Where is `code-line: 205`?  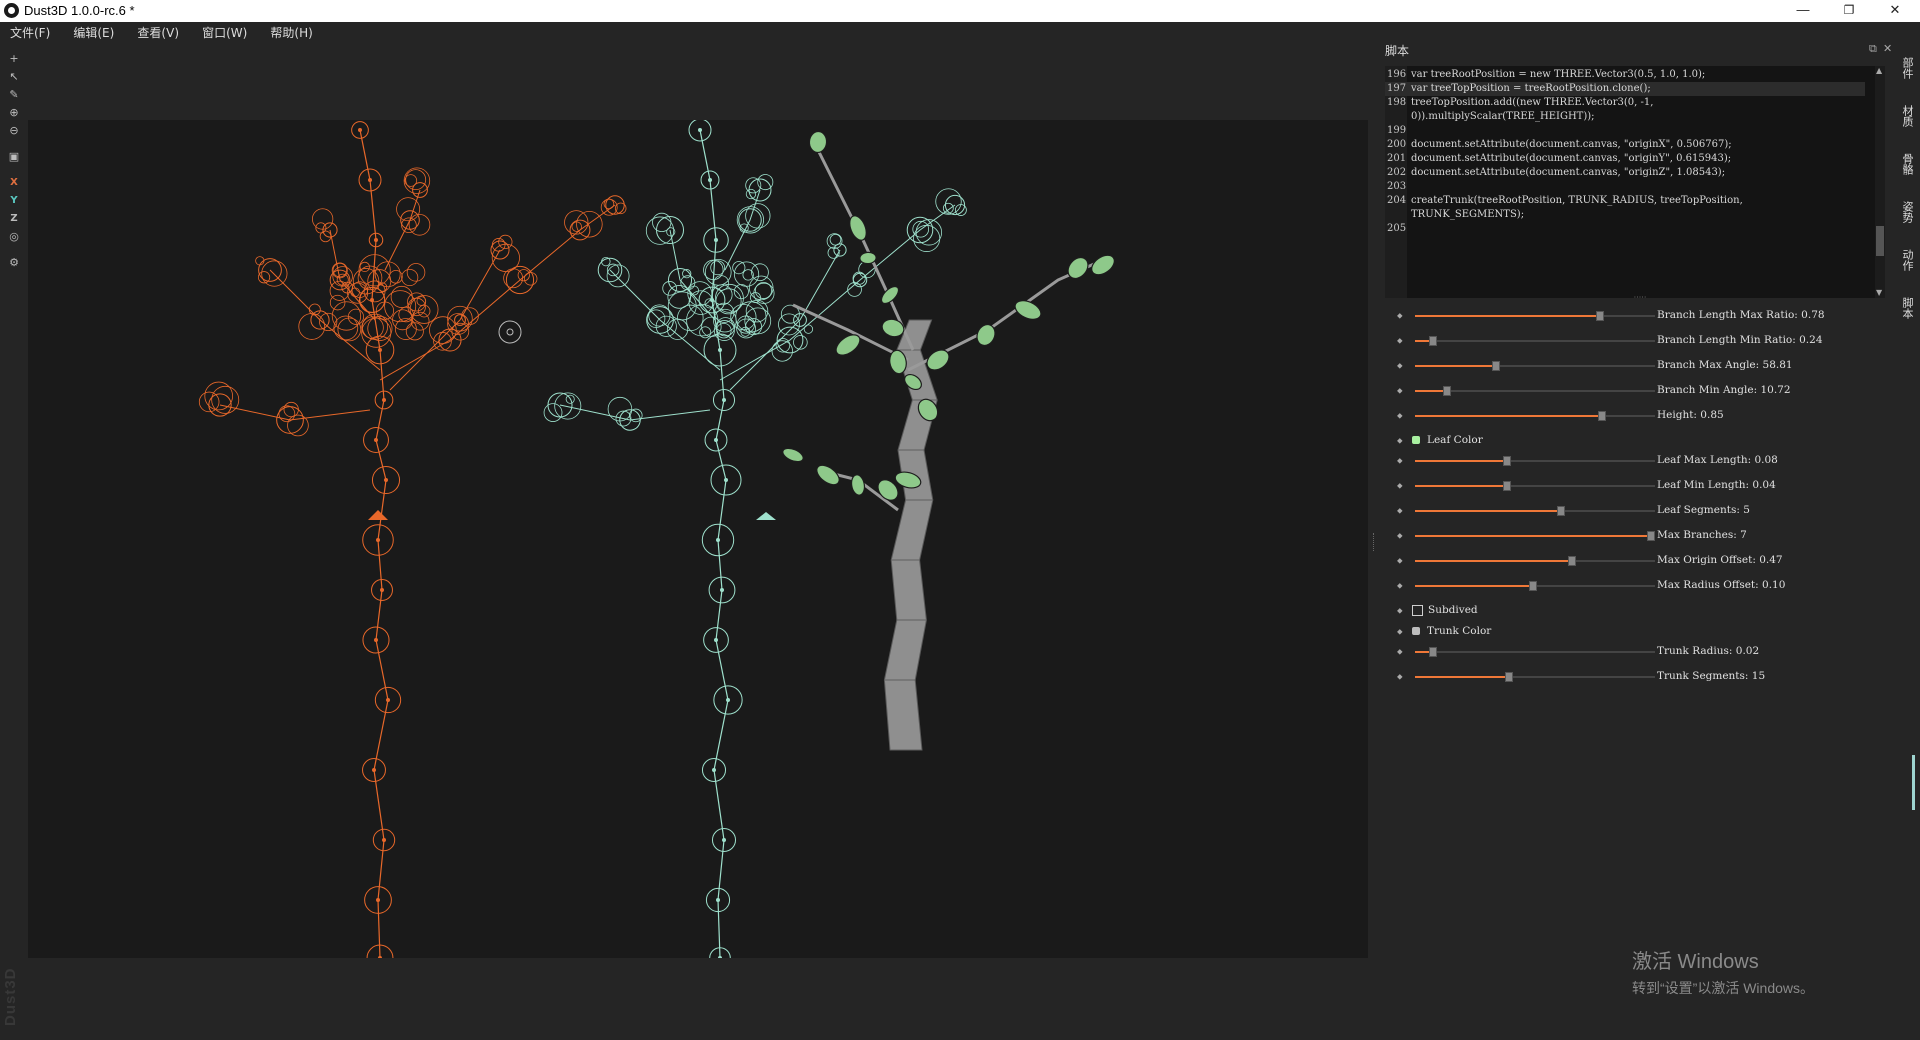
code-line: 205 is located at coordinates (1625, 229).